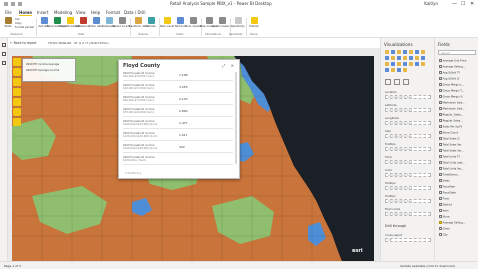 Image resolution: width=478 pixels, height=269 pixels. I want to click on area-chart-icon, so click(411, 52).